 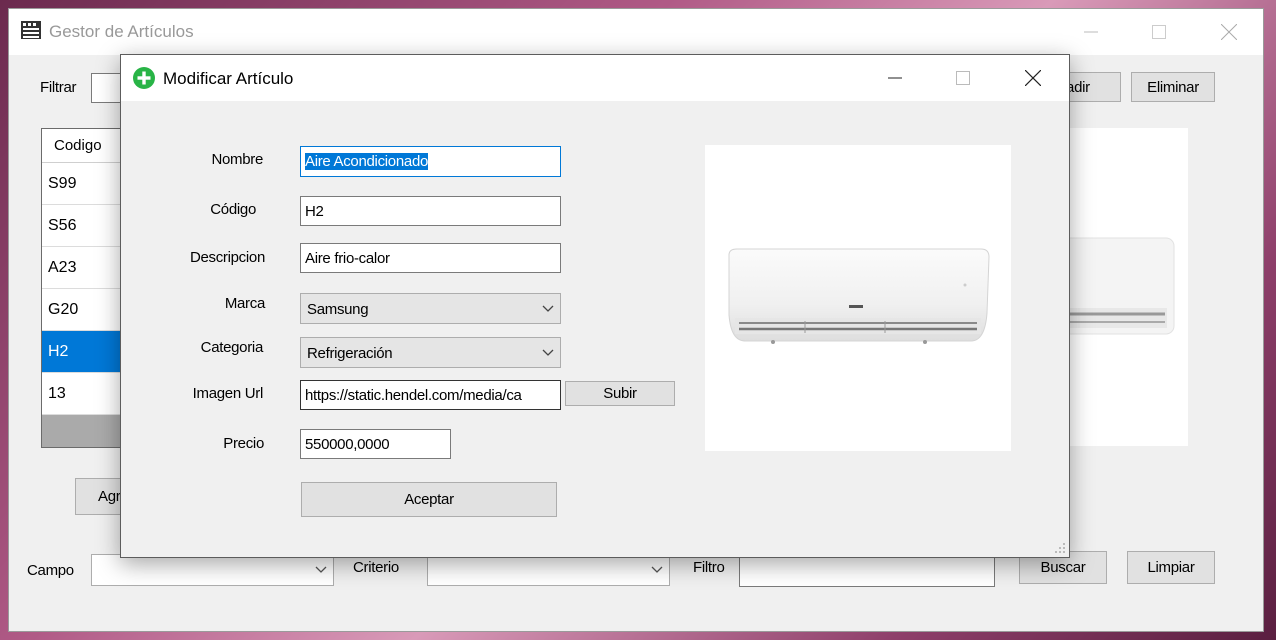 I want to click on imagen-url-label: Imagen Url, so click(x=228, y=393).